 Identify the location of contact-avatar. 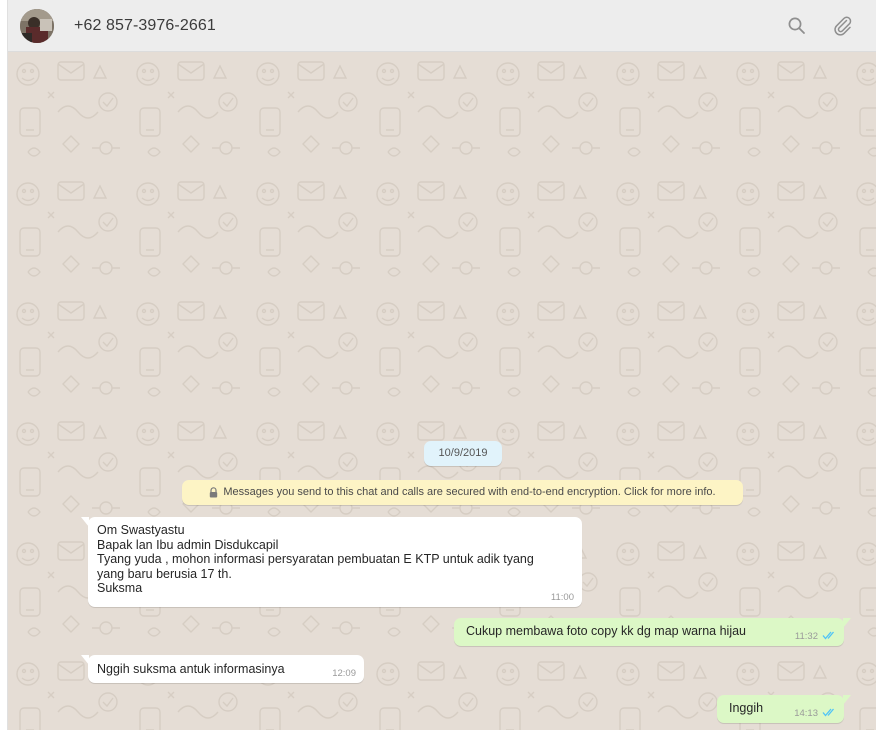
(37, 26).